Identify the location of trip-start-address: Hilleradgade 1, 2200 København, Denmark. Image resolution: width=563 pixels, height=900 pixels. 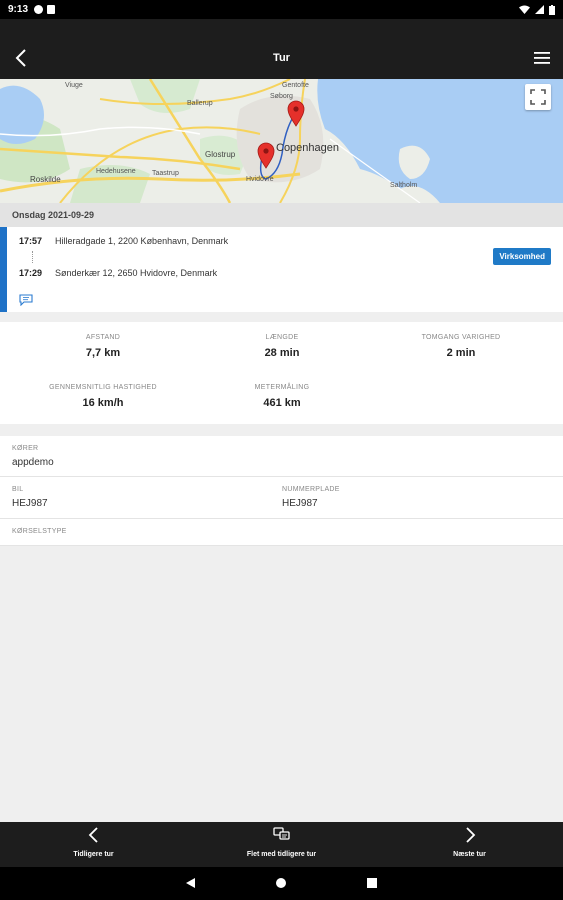
(142, 241).